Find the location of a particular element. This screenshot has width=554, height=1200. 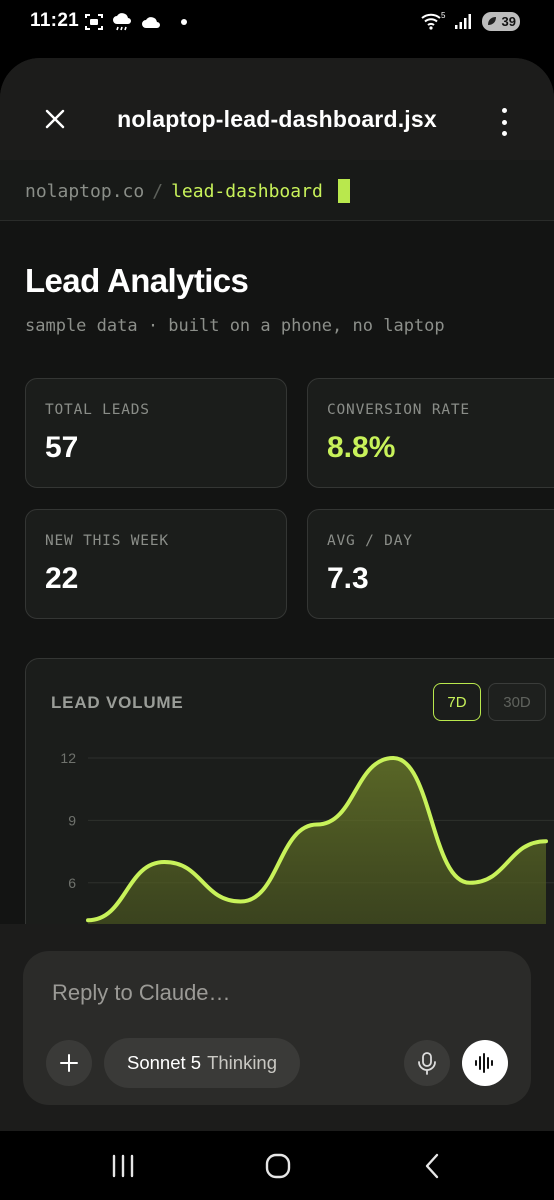

status-notification-icons is located at coordinates (135, 22).